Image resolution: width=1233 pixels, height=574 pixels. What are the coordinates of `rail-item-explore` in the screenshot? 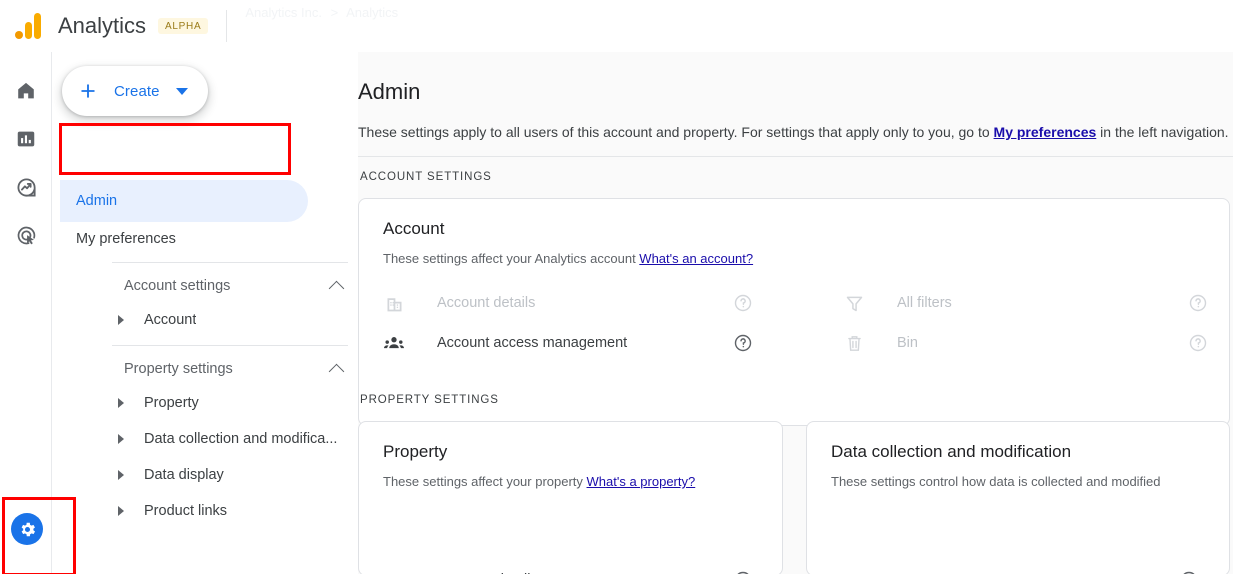 It's located at (26, 187).